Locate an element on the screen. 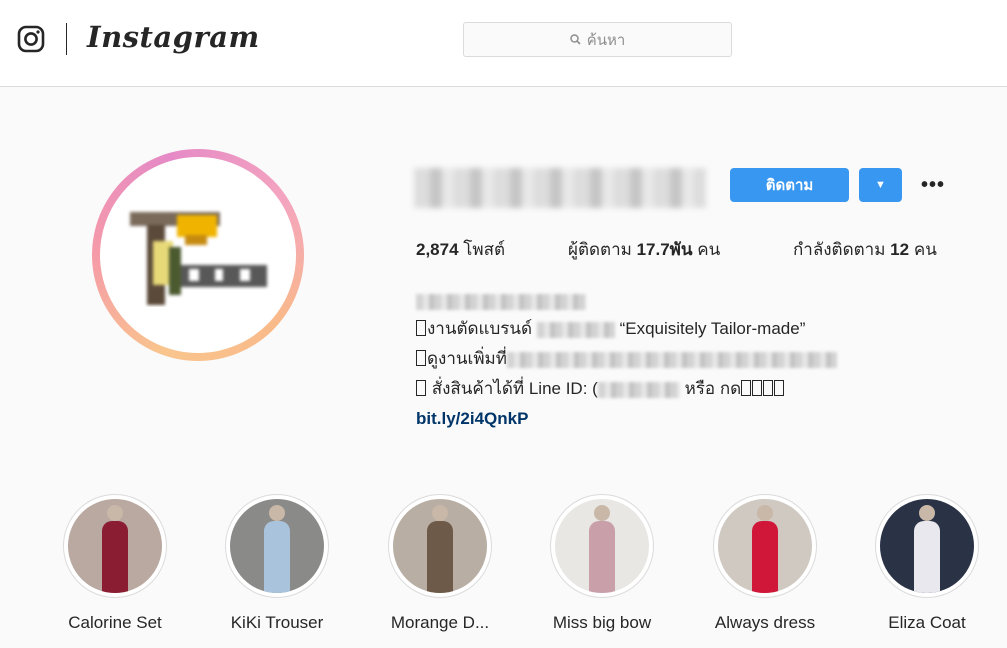  followers-label: ผู้ติดตาม is located at coordinates (600, 249).